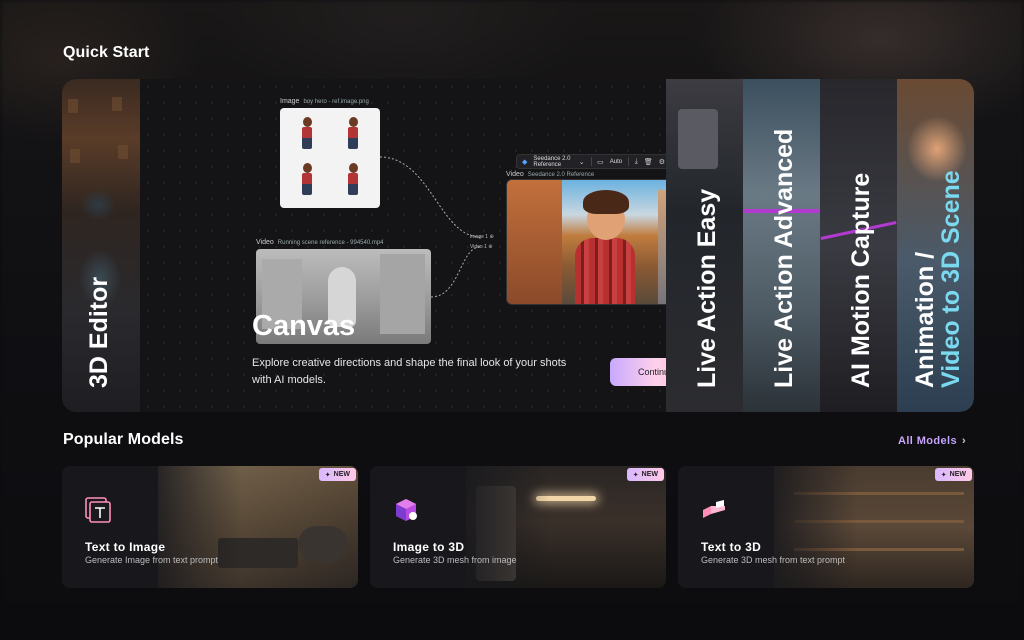 This screenshot has width=1024, height=640. What do you see at coordinates (304, 326) in the screenshot?
I see `canvas-title: Canvas` at bounding box center [304, 326].